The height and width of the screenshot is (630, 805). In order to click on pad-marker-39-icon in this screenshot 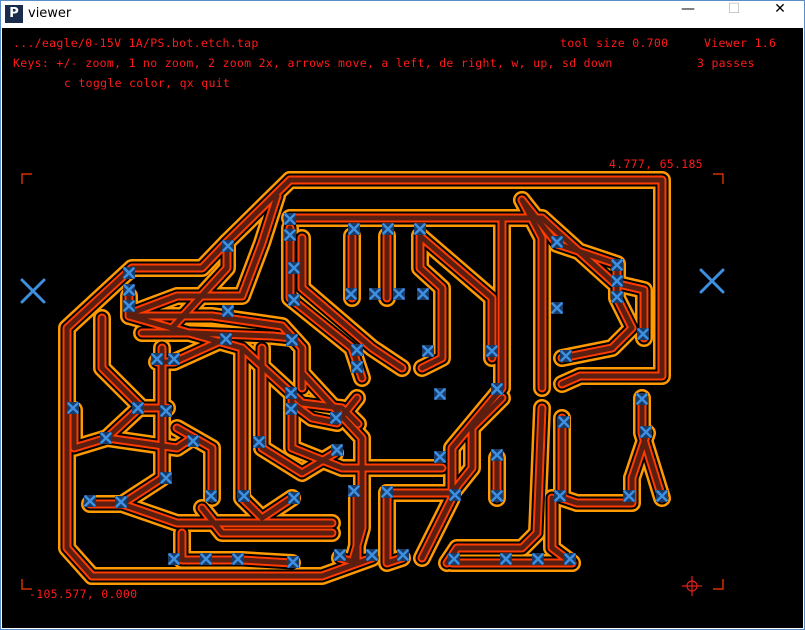, I will do `click(73, 408)`.